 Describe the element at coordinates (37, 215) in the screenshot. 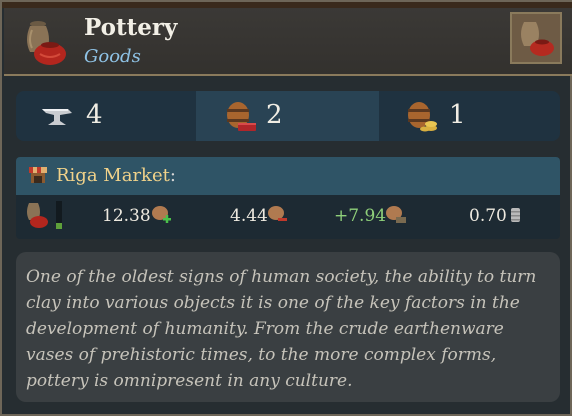

I see `pottery-small-icon` at that location.